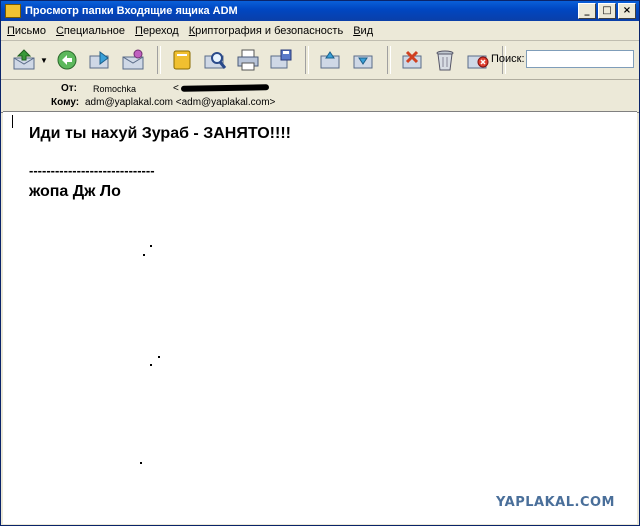 The height and width of the screenshot is (526, 640). I want to click on text-caret, so click(12, 121).